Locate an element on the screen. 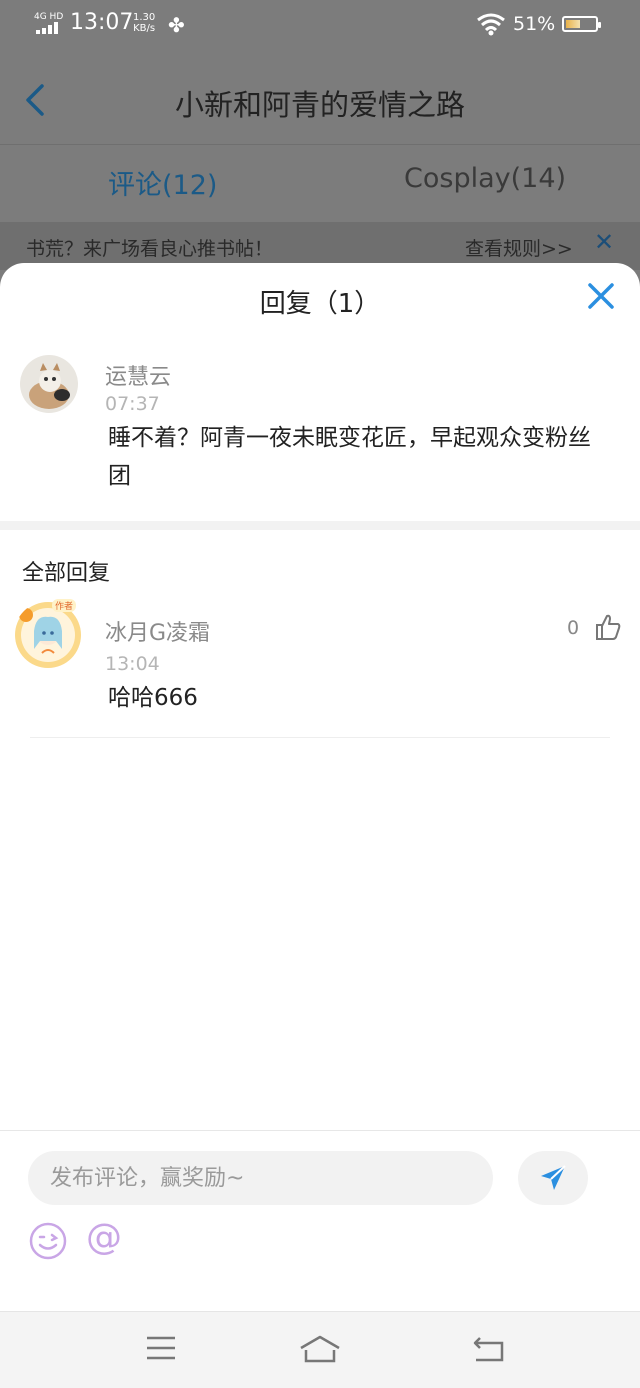 This screenshot has height=1388, width=640. comment-input is located at coordinates (260, 1178).